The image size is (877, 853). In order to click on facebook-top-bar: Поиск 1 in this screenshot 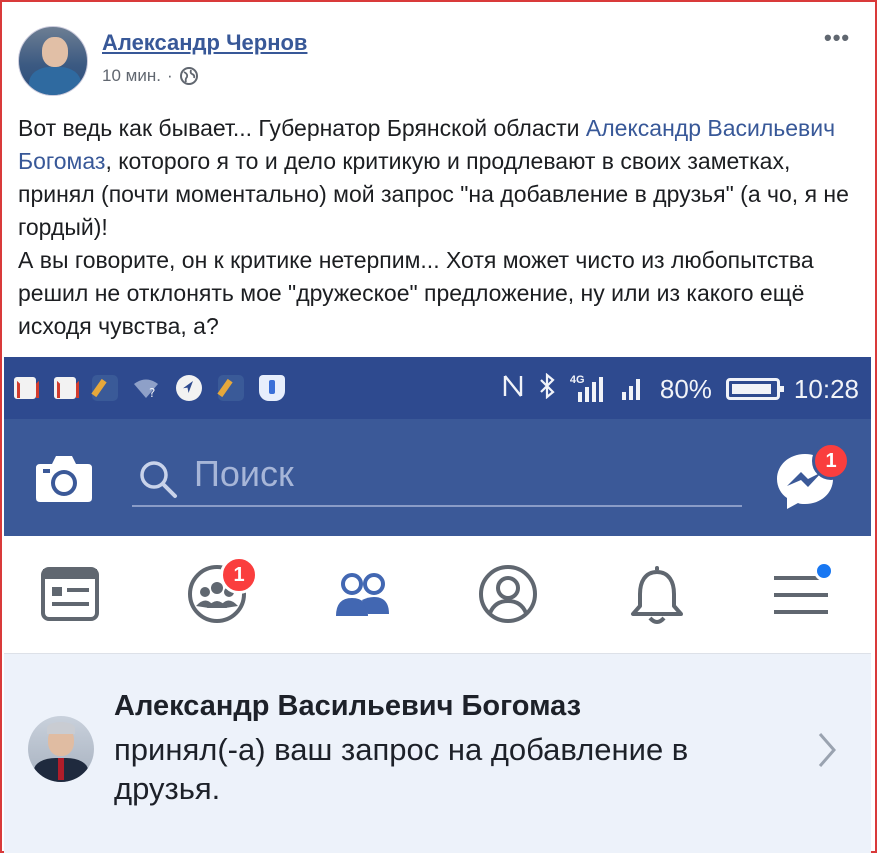, I will do `click(437, 477)`.